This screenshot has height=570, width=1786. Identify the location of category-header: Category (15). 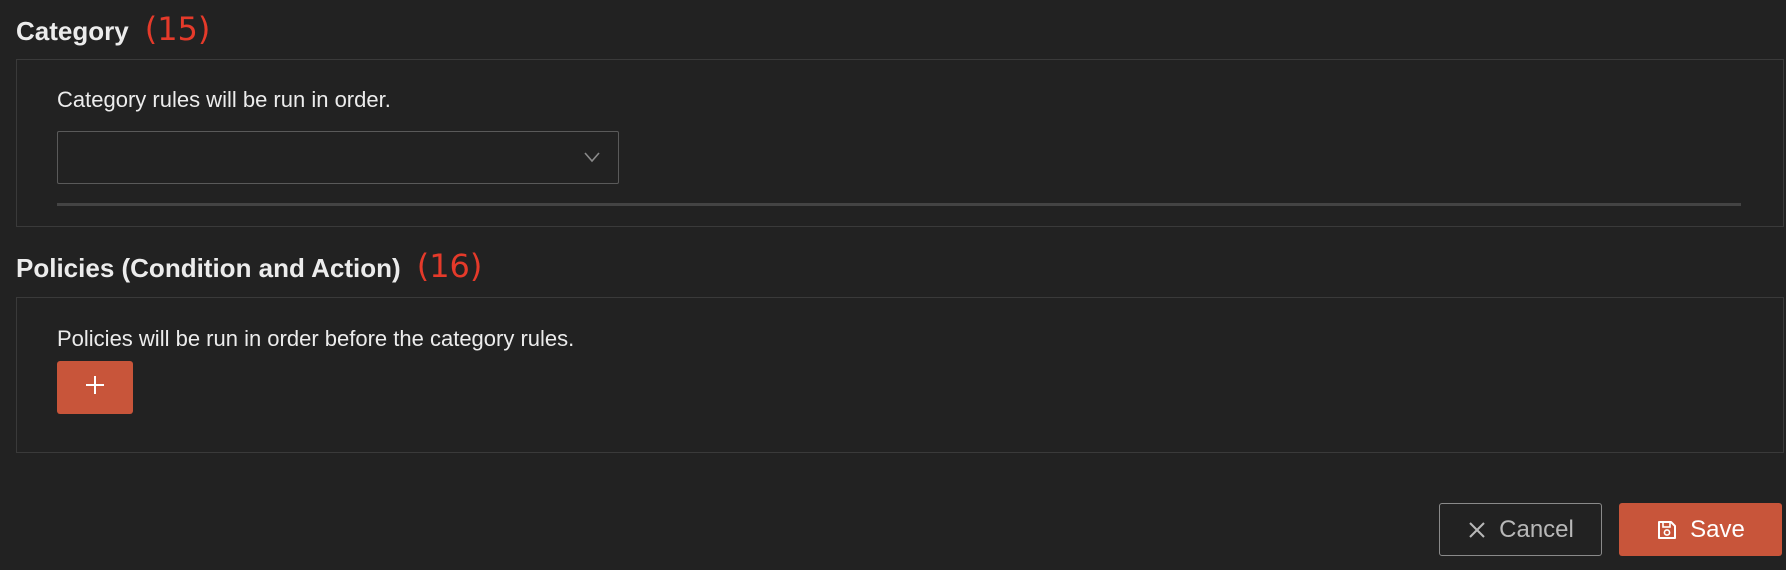
(113, 29).